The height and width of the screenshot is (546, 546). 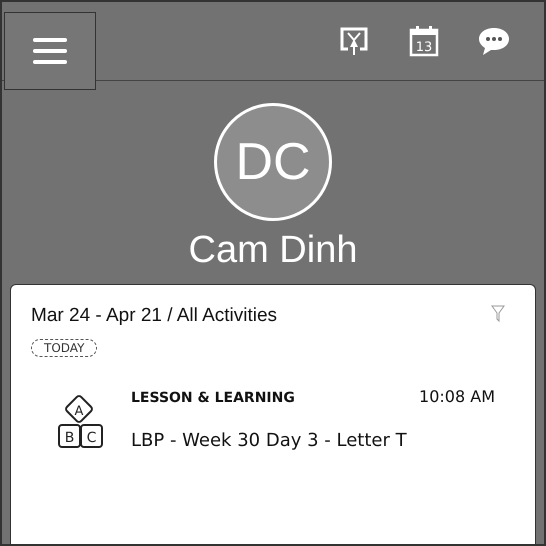 I want to click on check-in-icon, so click(x=354, y=41).